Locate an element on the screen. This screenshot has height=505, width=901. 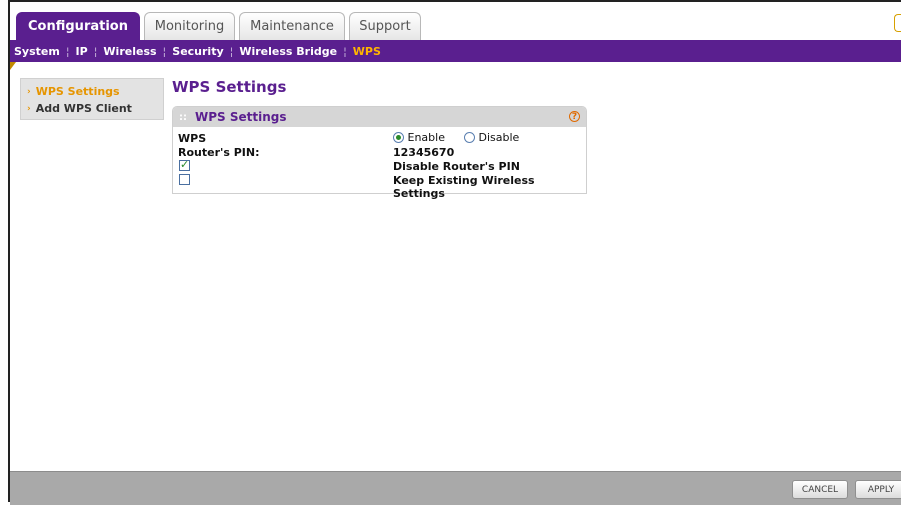
page-title: WPS Settings is located at coordinates (229, 87).